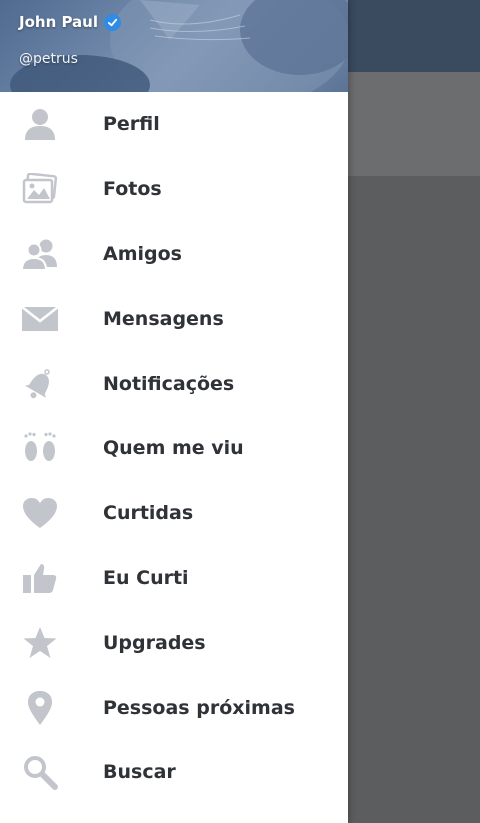  I want to click on footprints-icon, so click(40, 448).